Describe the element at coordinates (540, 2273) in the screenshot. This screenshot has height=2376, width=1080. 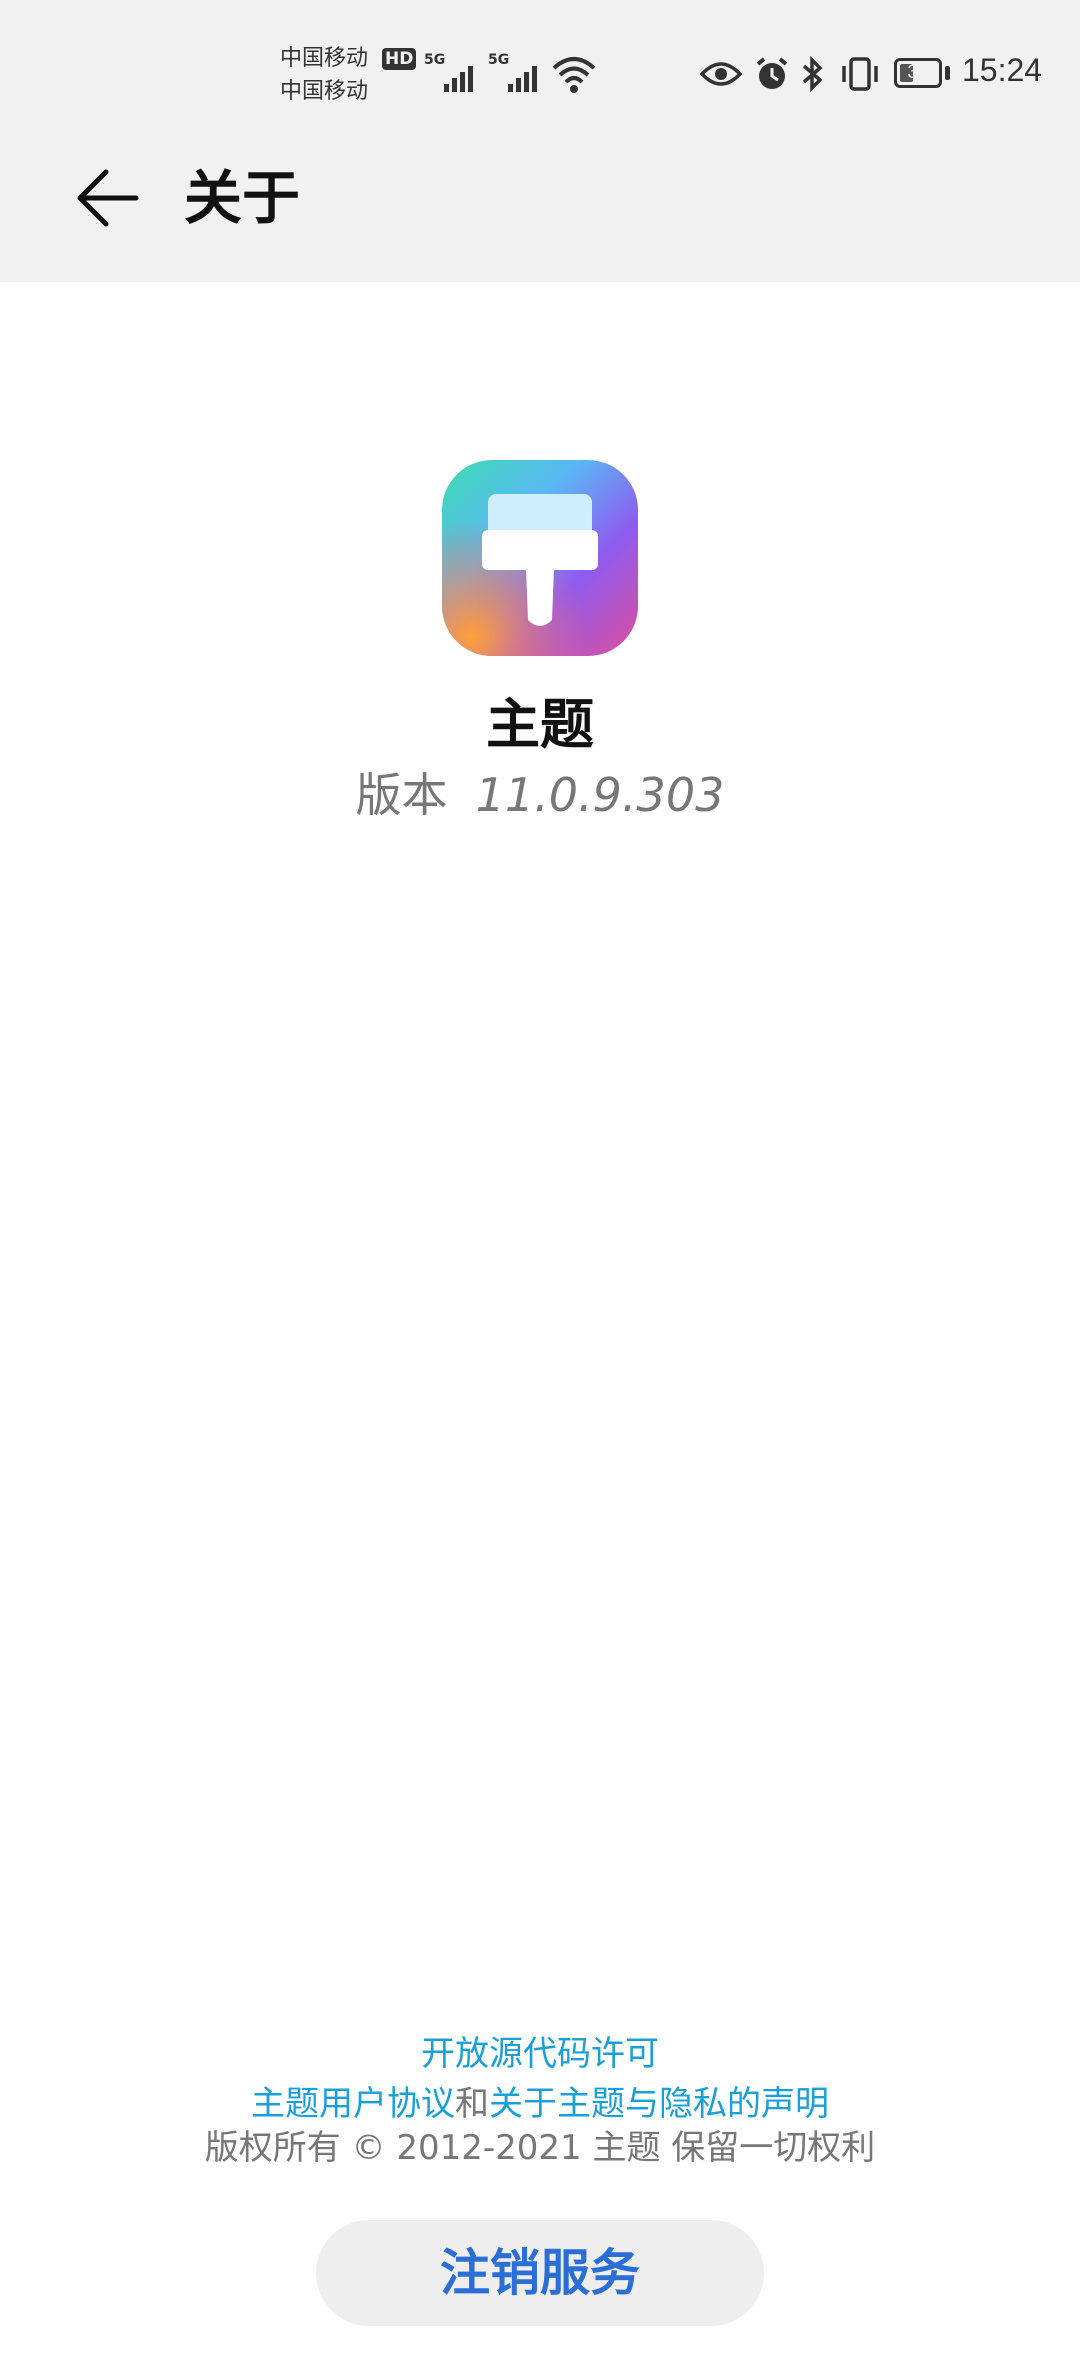
I see `deregister-service-button: 注销服务` at that location.